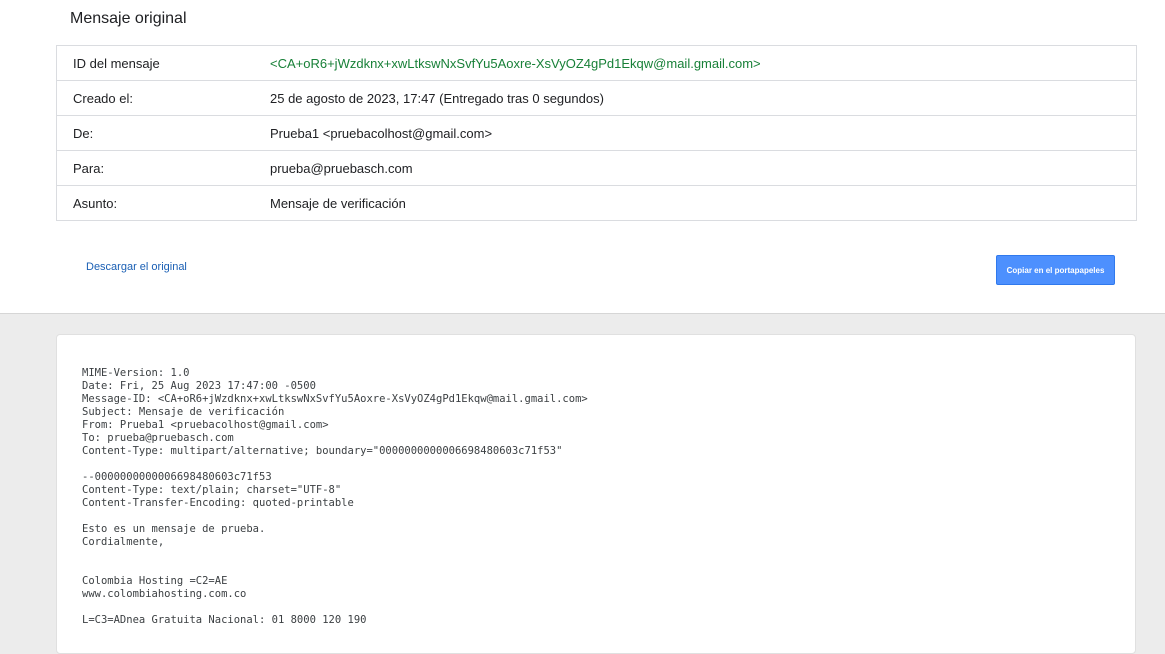  I want to click on meta-label: Creado el:, so click(103, 98).